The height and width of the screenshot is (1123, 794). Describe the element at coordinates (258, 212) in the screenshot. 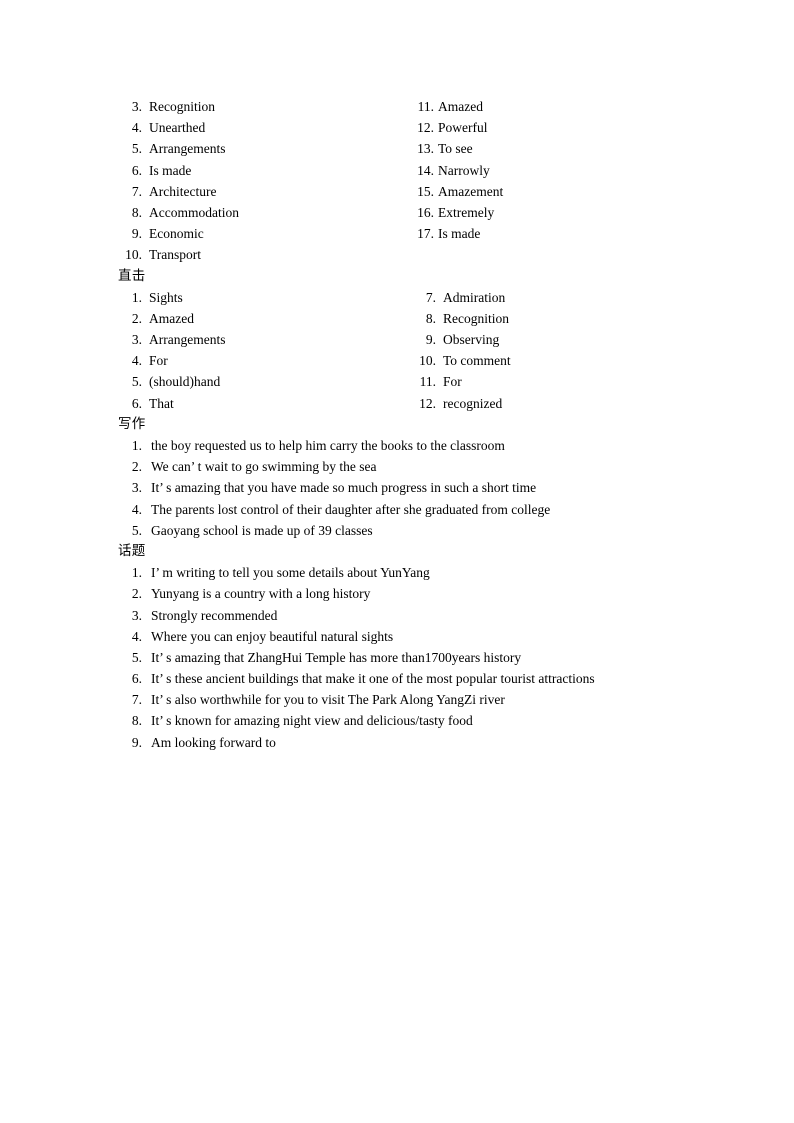

I see `list-item: 8. Accommodation` at that location.